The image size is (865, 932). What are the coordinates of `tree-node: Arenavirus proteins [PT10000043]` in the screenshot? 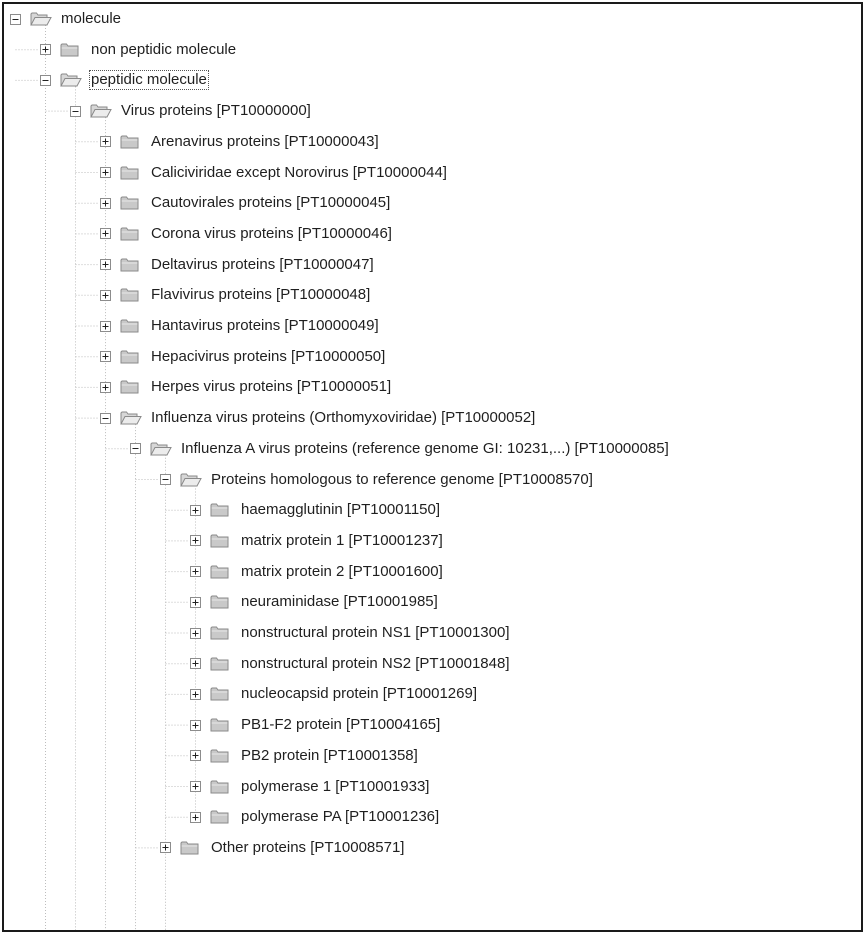 It's located at (240, 142).